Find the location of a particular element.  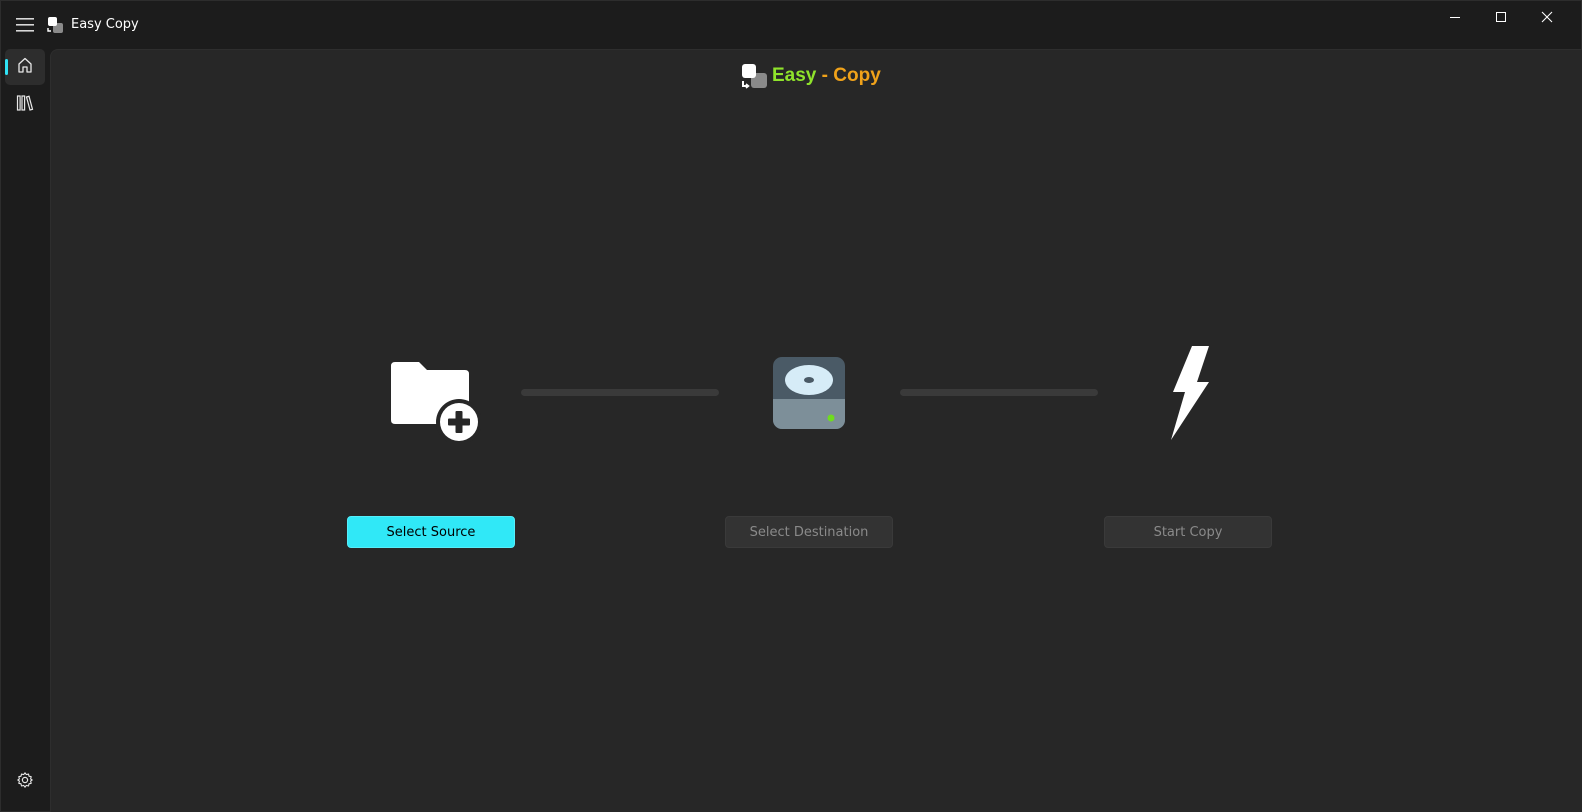

title-bar: Easy Copy is located at coordinates (791, 25).